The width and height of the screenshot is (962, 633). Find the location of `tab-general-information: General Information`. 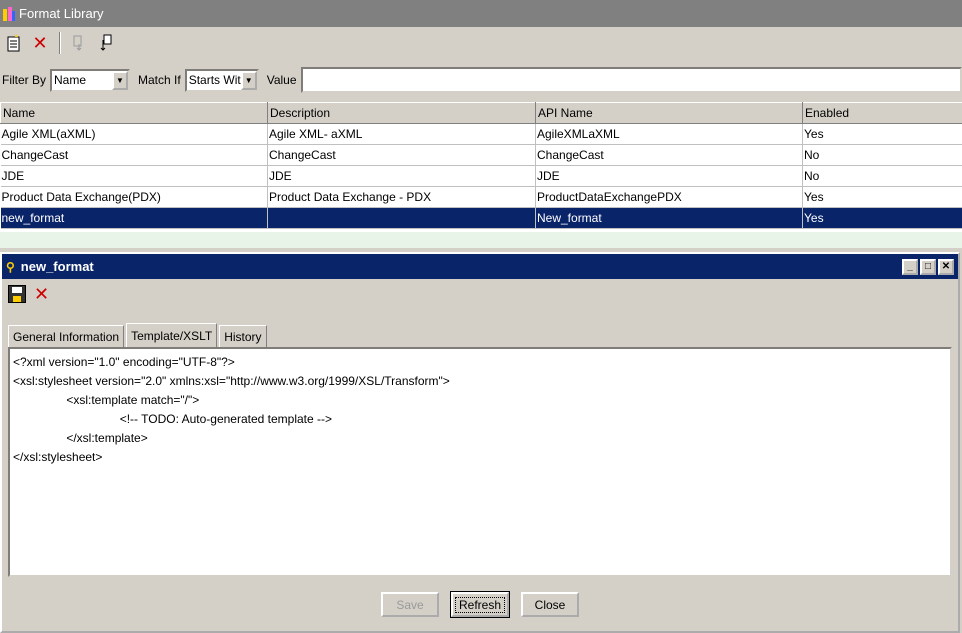

tab-general-information: General Information is located at coordinates (66, 336).